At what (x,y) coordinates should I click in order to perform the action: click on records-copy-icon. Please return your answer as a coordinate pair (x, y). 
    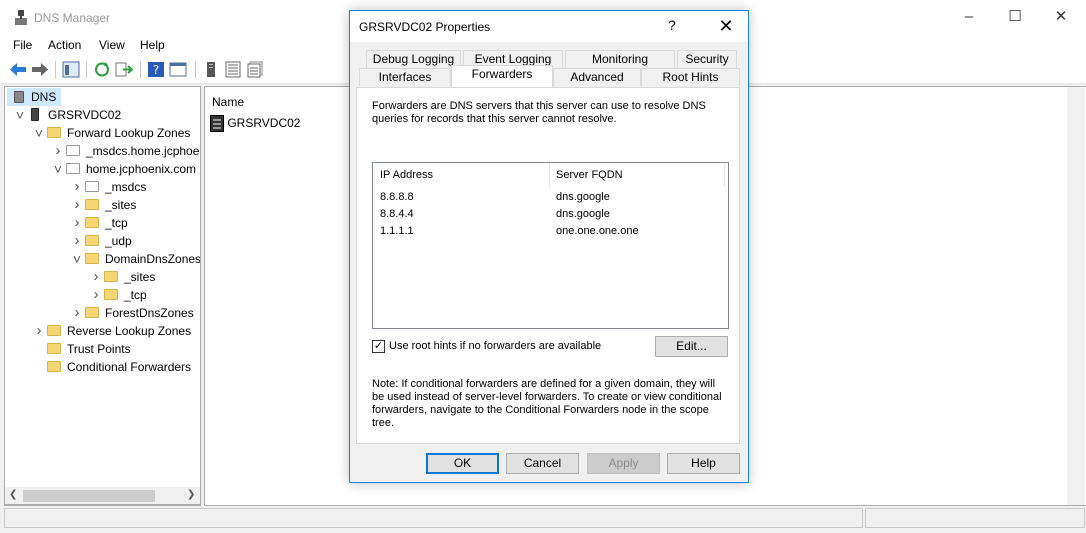
    Looking at the image, I should click on (255, 69).